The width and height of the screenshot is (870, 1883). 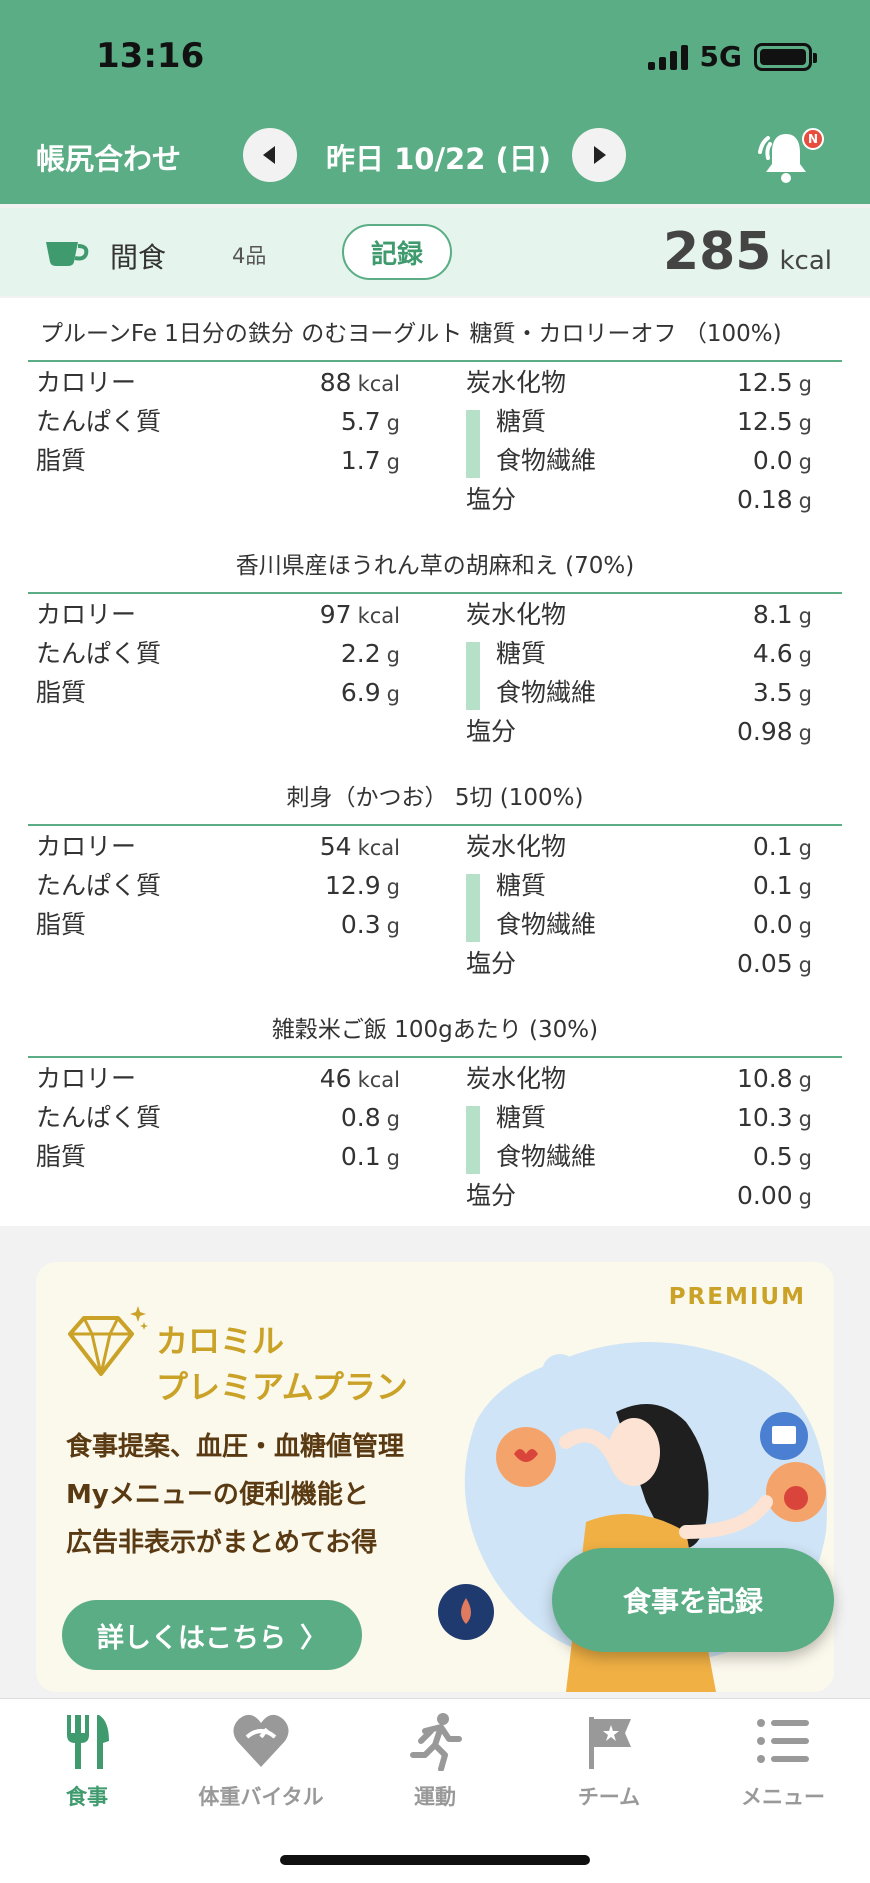 What do you see at coordinates (261, 1740) in the screenshot?
I see `heart-scale-icon` at bounding box center [261, 1740].